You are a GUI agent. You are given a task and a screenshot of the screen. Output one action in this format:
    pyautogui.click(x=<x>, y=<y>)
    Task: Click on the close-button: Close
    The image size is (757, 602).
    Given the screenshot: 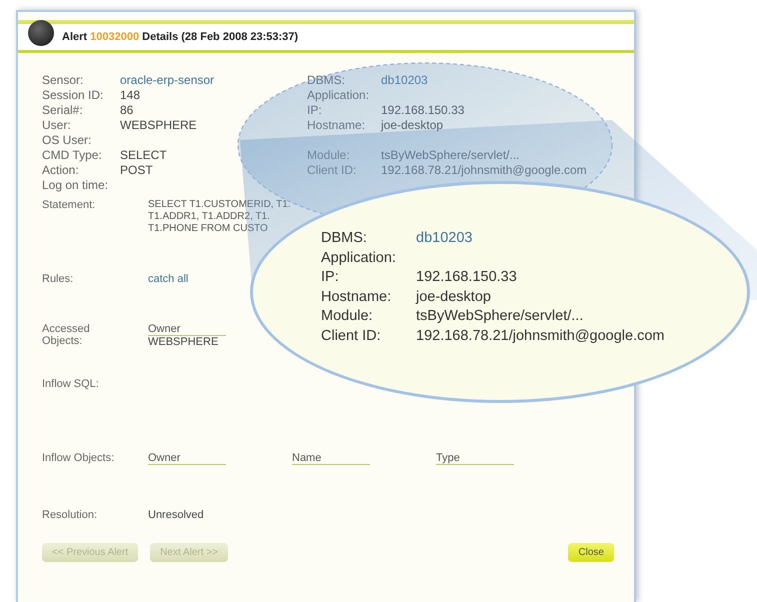 What is the action you would take?
    pyautogui.click(x=591, y=552)
    